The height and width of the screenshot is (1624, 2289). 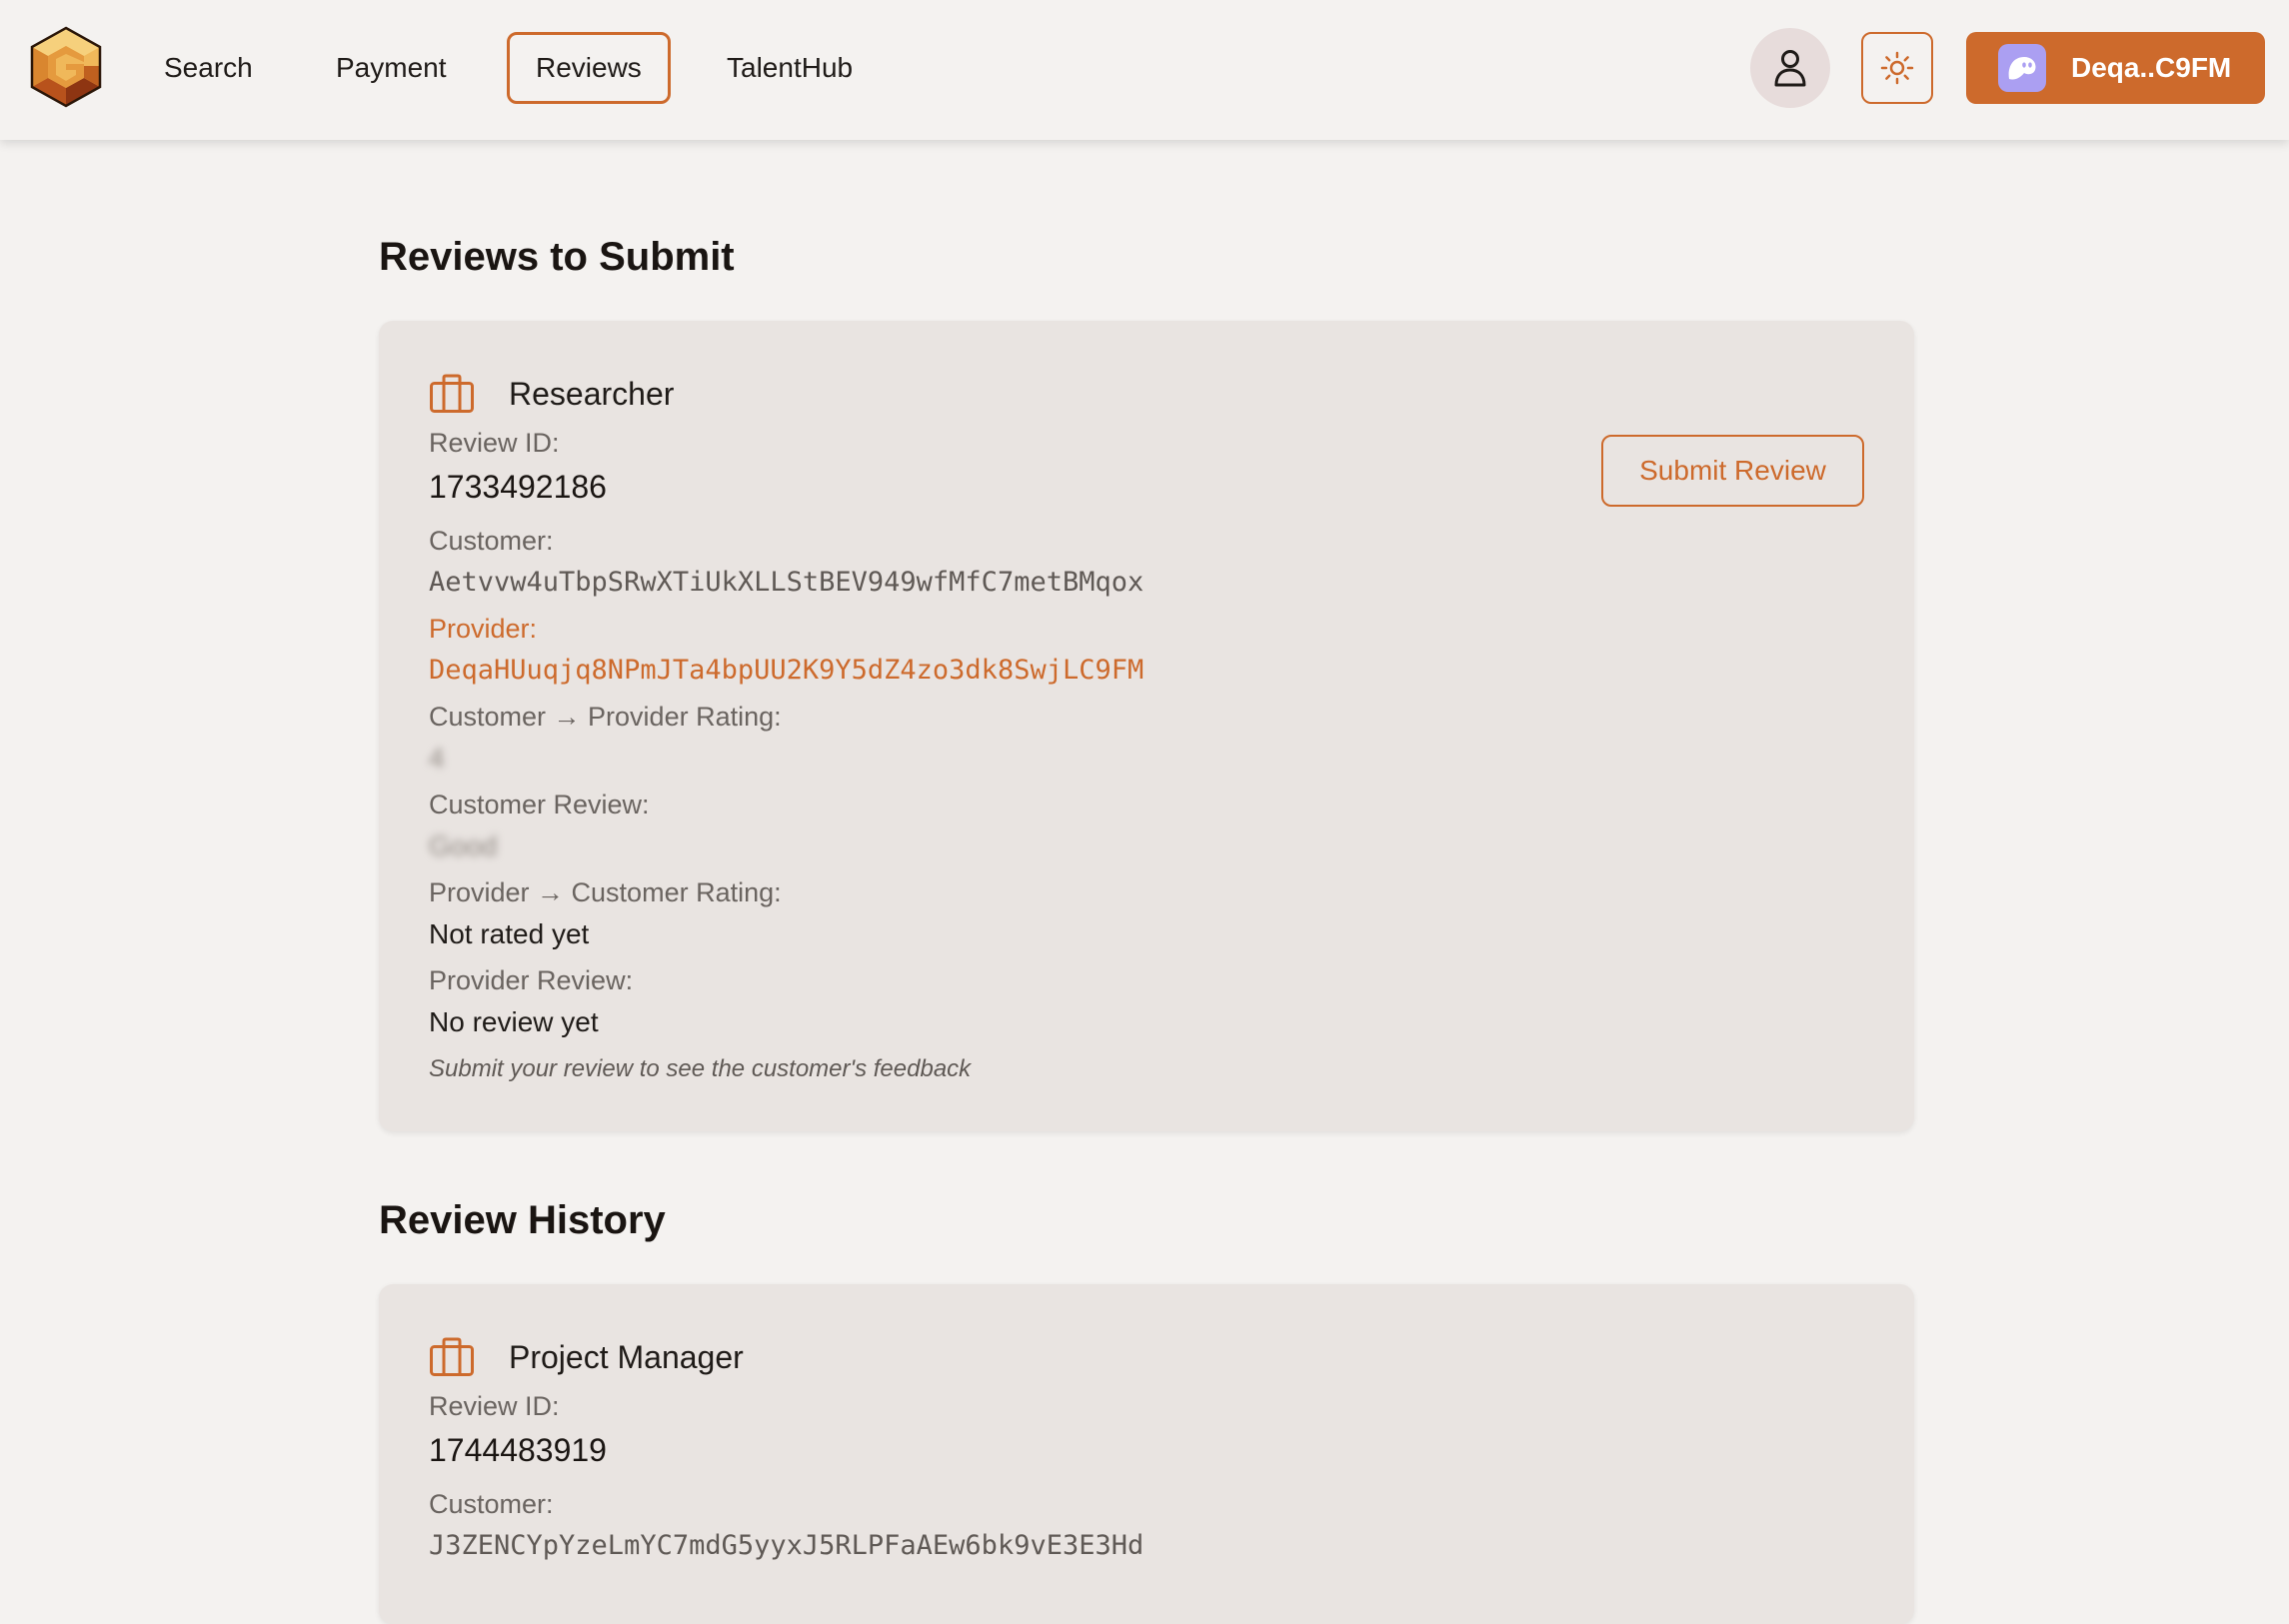 I want to click on theme-toggle-button, so click(x=1897, y=68).